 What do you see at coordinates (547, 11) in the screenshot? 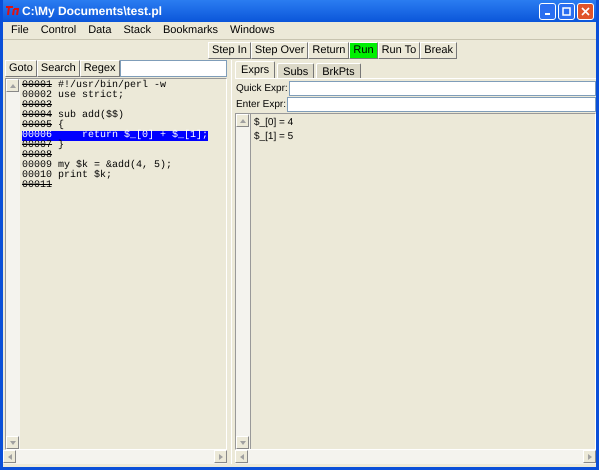
I see `minimize-button` at bounding box center [547, 11].